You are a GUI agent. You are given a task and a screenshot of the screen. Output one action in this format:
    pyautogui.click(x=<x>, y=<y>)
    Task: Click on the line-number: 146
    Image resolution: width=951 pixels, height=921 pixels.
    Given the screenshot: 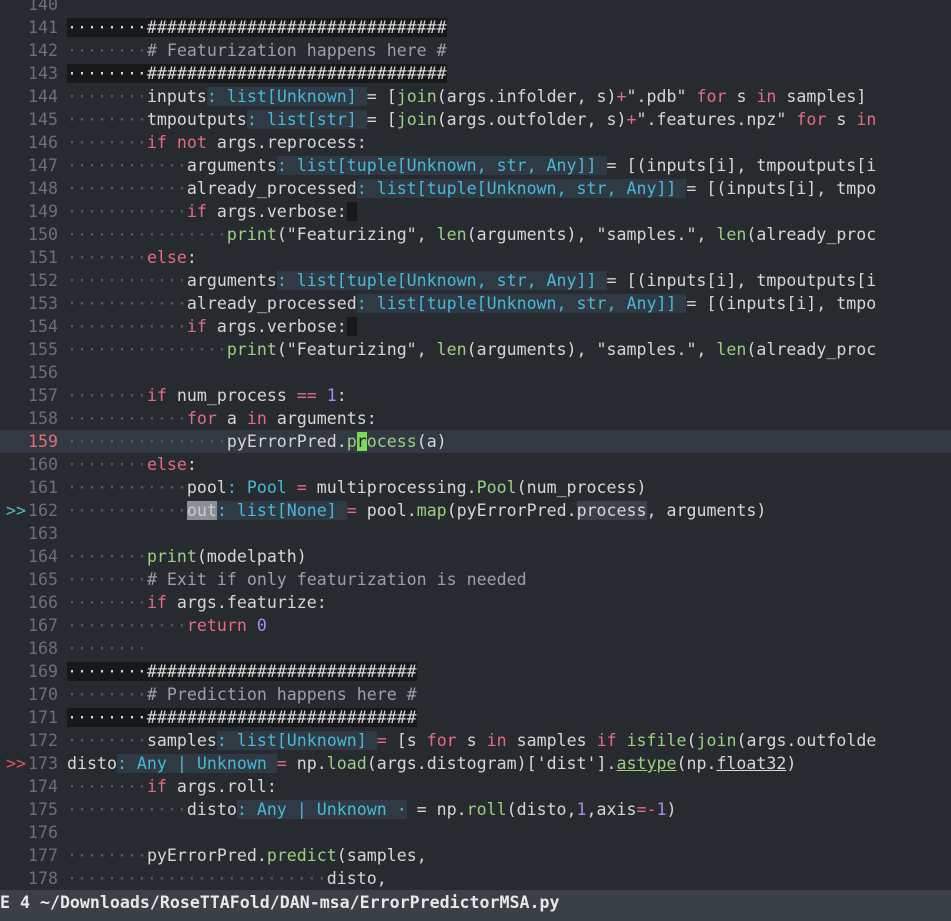 What is the action you would take?
    pyautogui.click(x=33, y=142)
    